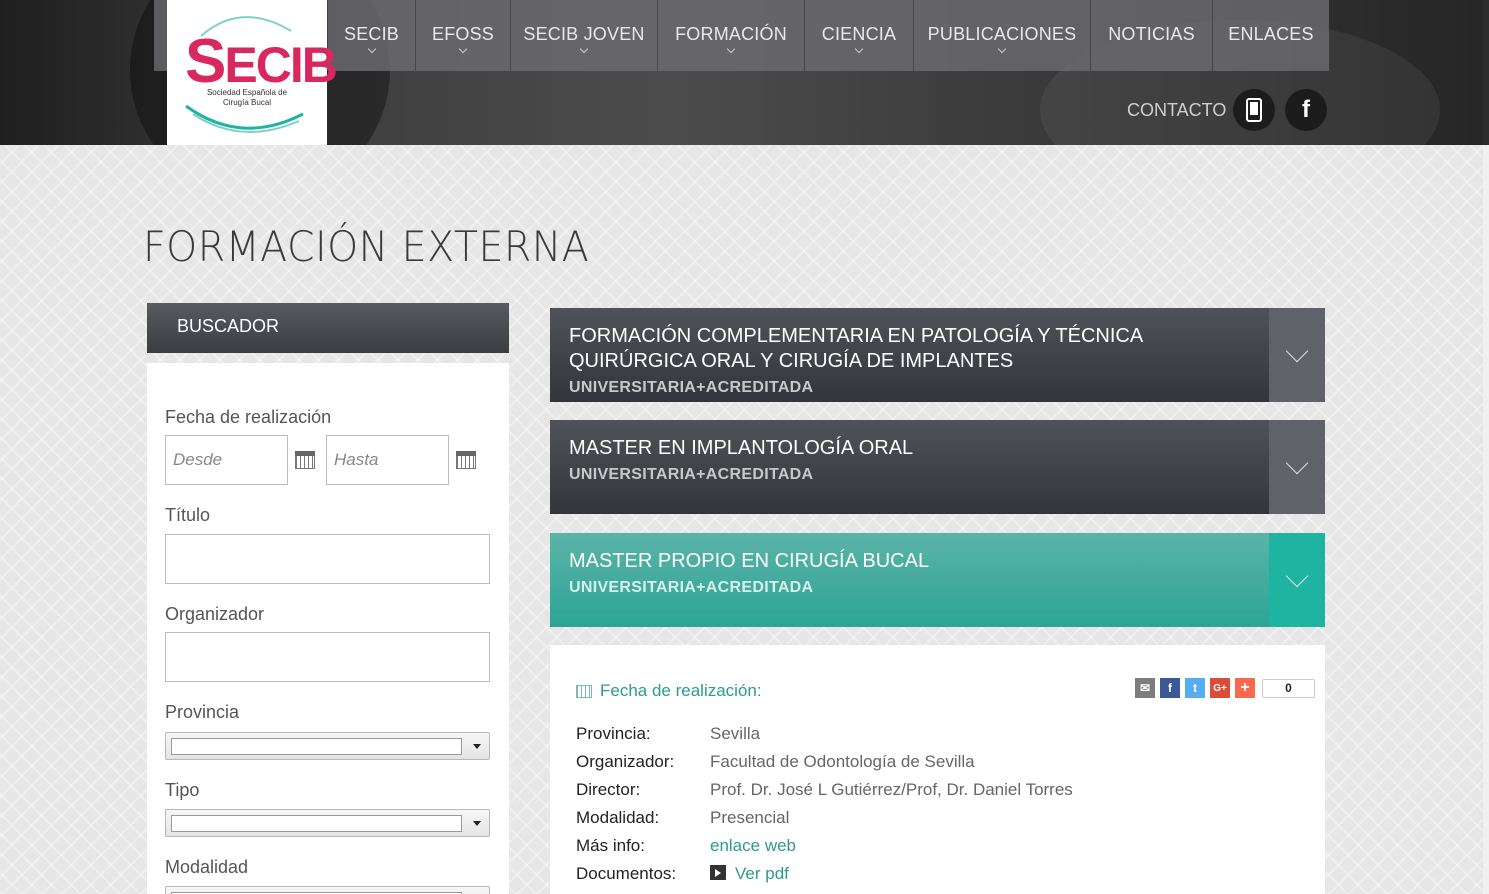 The image size is (1489, 894). What do you see at coordinates (718, 872) in the screenshot?
I see `arrow-right-icon` at bounding box center [718, 872].